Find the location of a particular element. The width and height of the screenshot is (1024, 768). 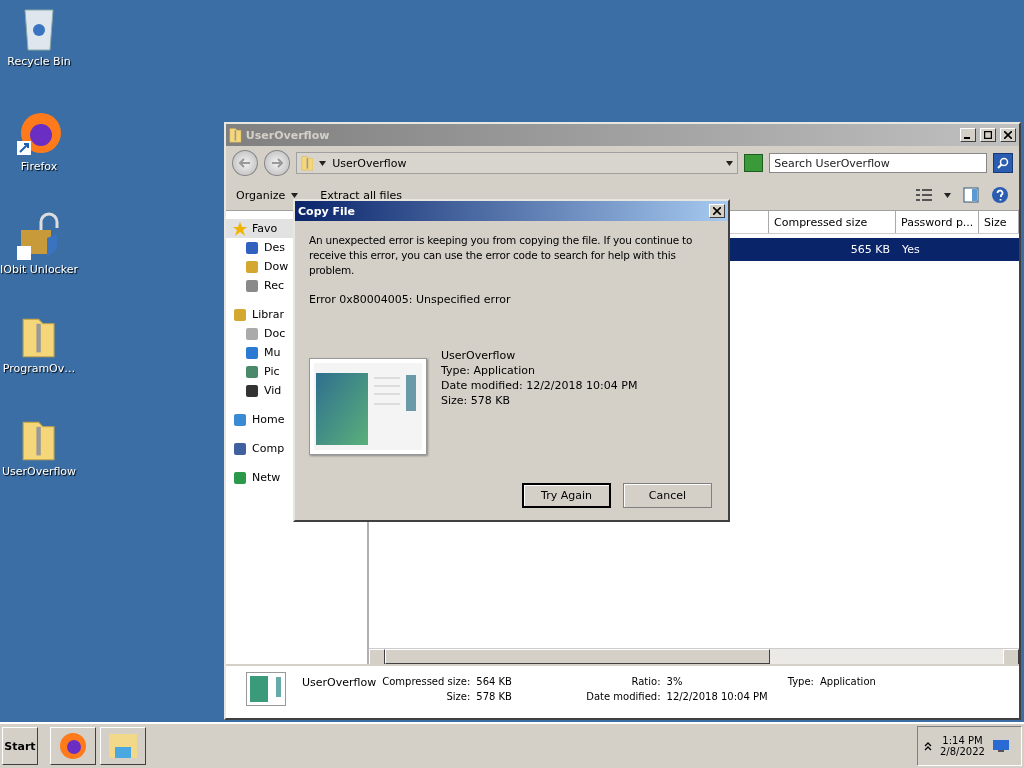

property-label: Compressed size: is located at coordinates (426, 681).